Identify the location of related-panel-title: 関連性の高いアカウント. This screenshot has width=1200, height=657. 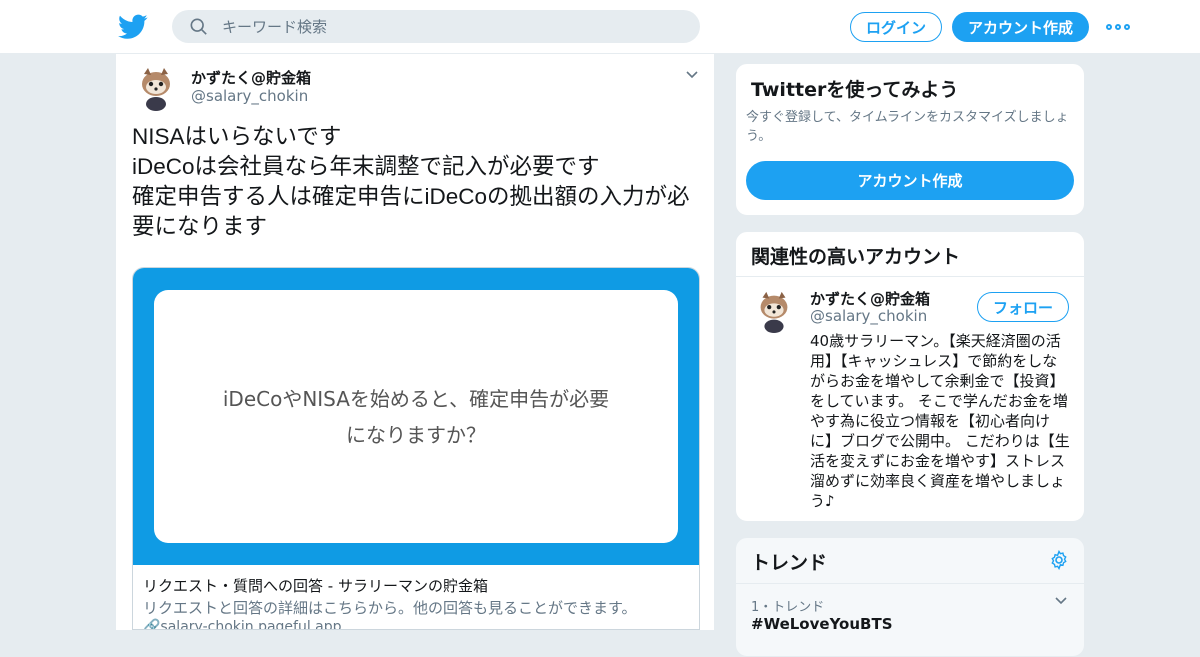
(856, 257).